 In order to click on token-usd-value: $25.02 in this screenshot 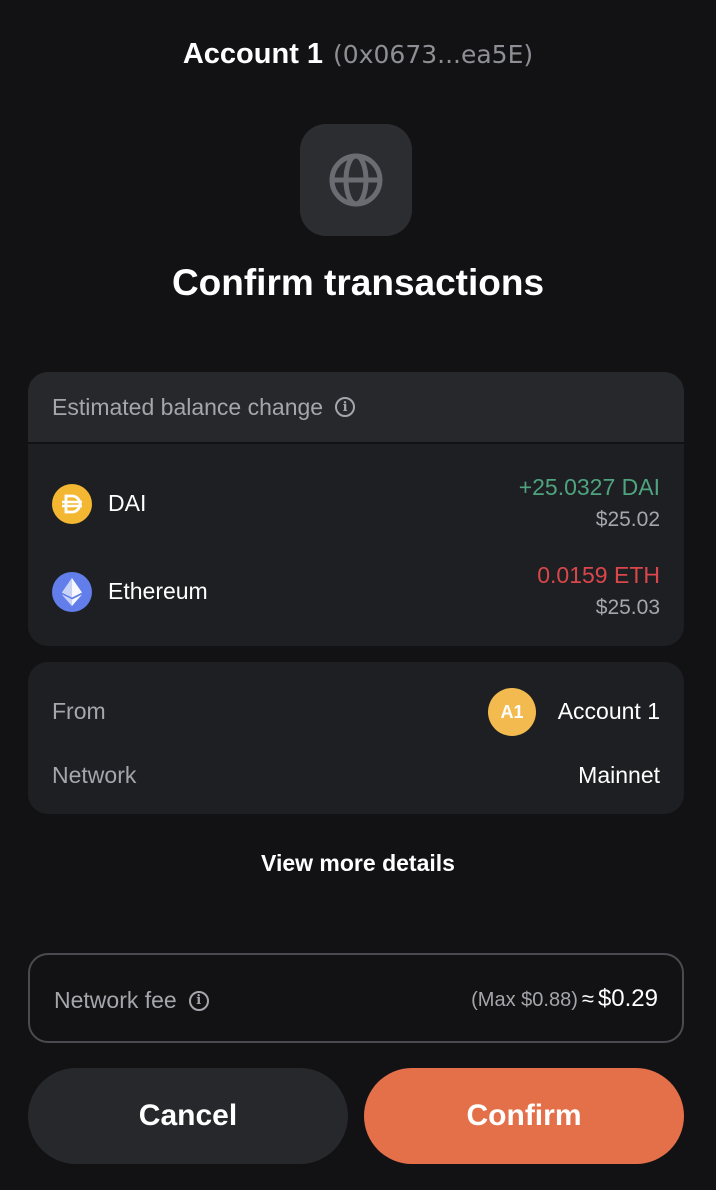, I will do `click(627, 519)`.